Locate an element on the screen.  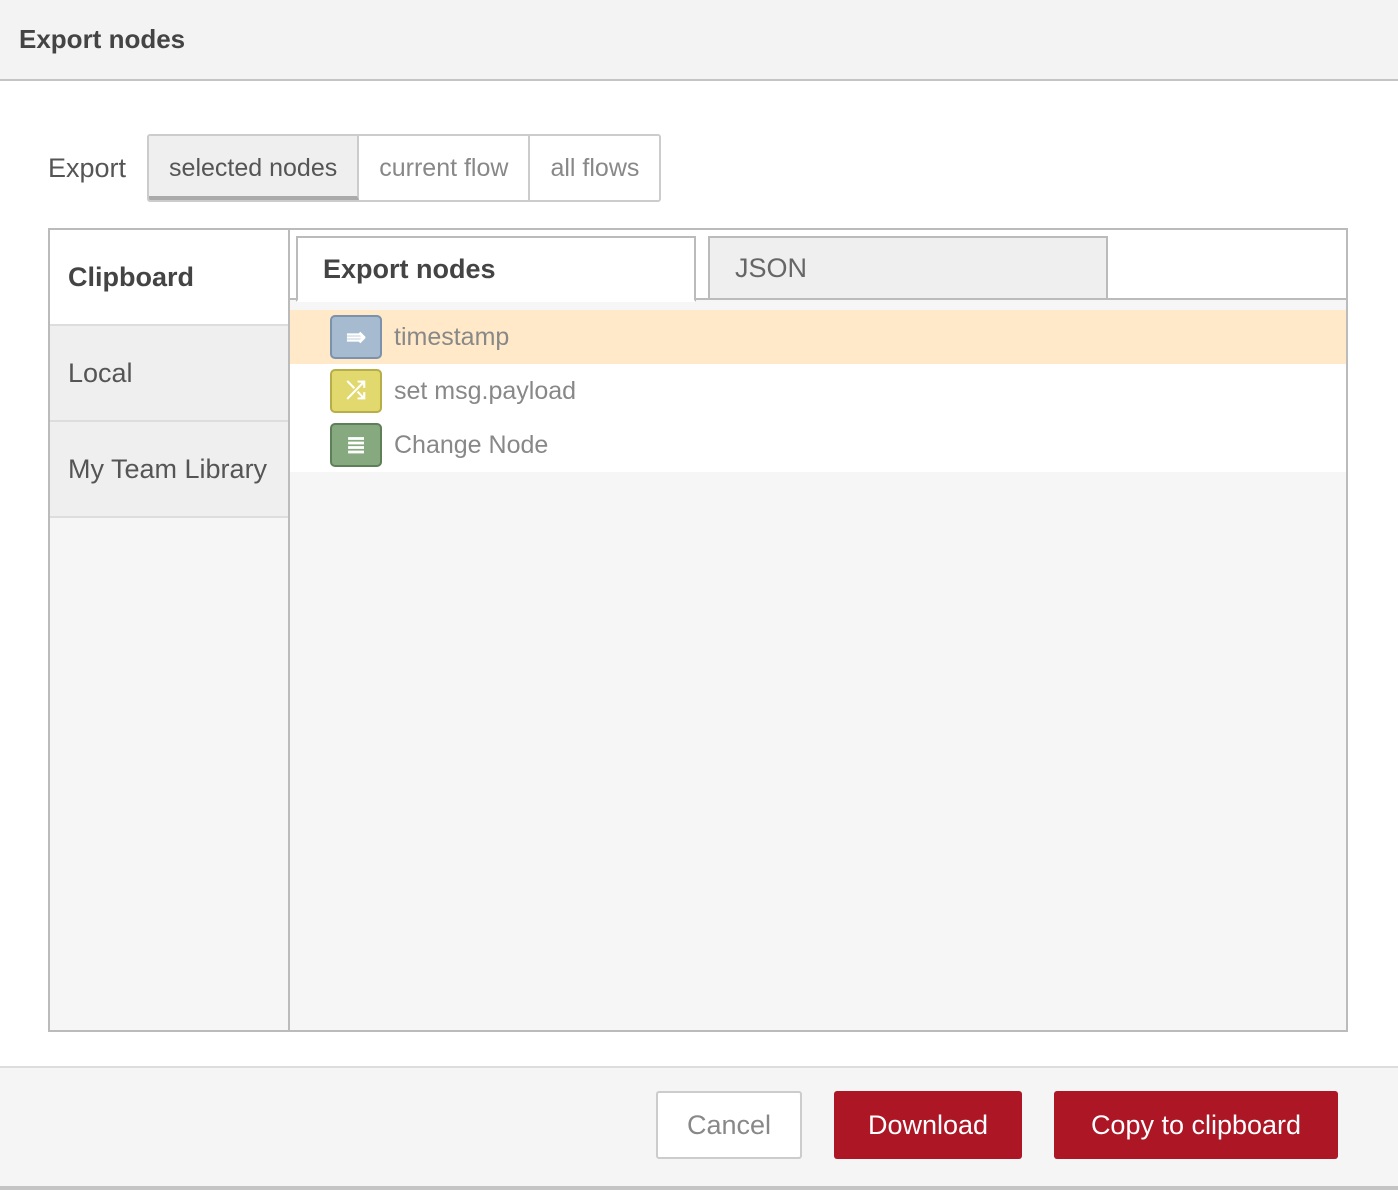
node-label: set msg.payload is located at coordinates (485, 390).